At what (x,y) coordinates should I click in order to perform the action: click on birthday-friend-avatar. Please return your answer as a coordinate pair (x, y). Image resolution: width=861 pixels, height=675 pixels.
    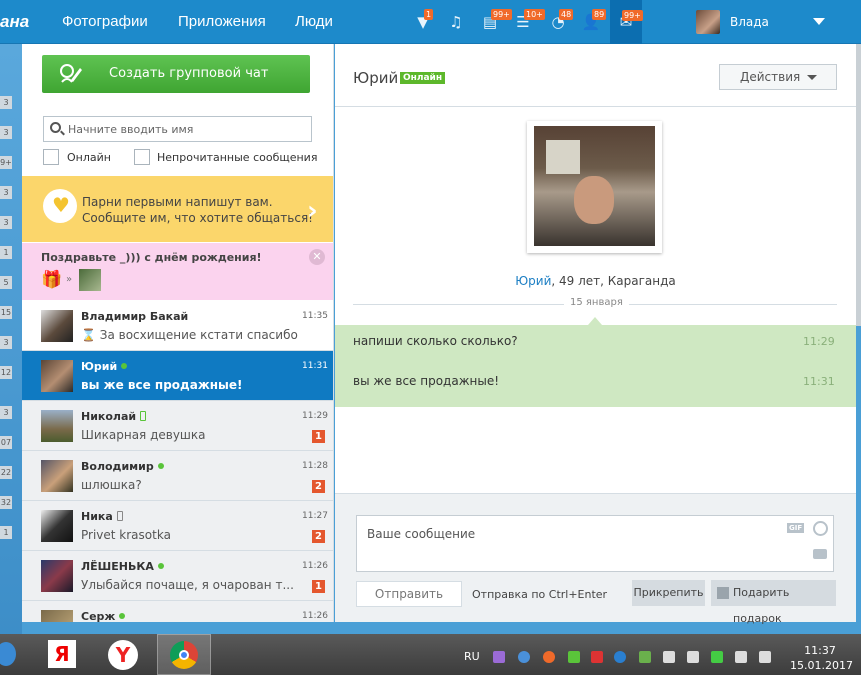
    Looking at the image, I should click on (90, 280).